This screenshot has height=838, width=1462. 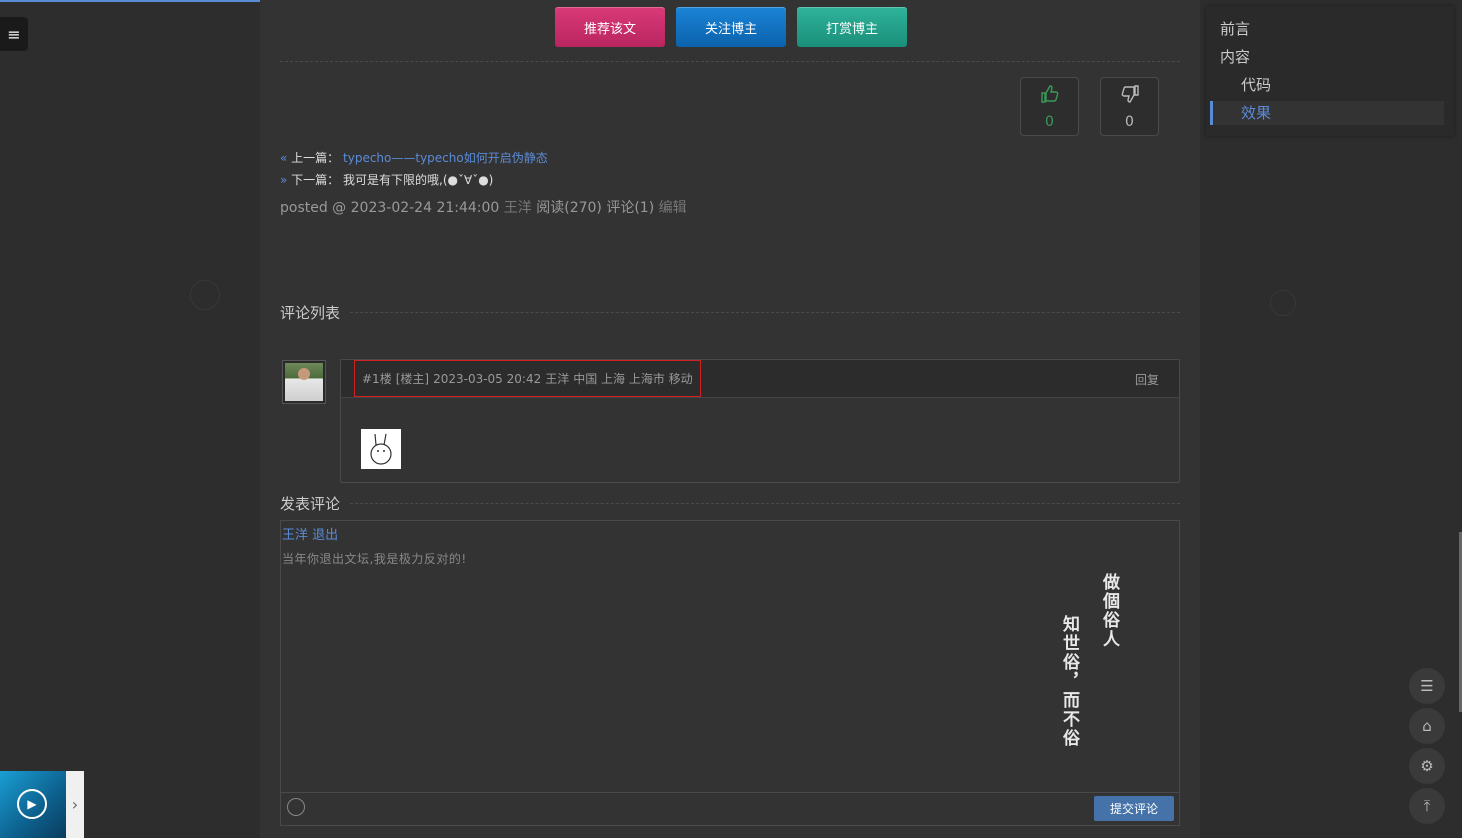 I want to click on quote-line-2: 知世俗，而不俗, so click(x=1069, y=681).